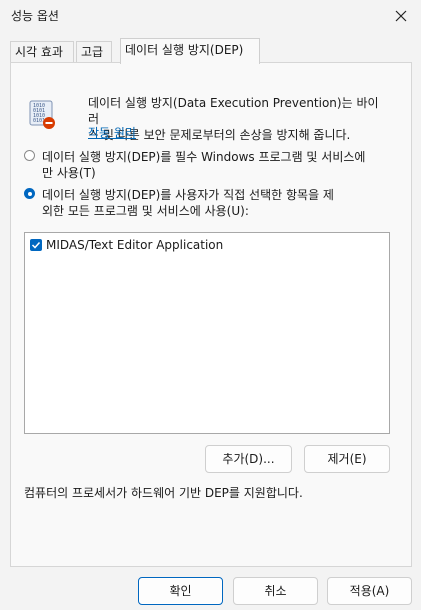 This screenshot has height=610, width=421. I want to click on list-item: MIDAS/Text Editor Application, so click(126, 245).